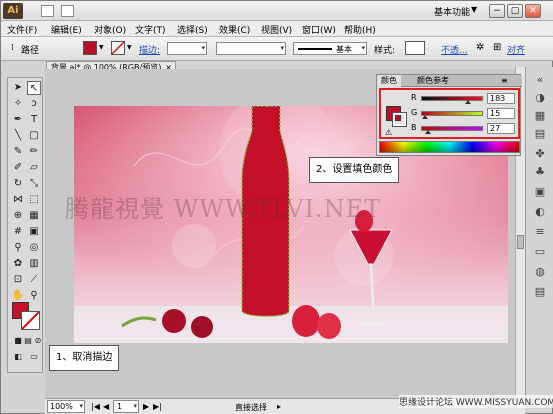 The image size is (553, 414). I want to click on stroke-panel-icon: ≡, so click(540, 232).